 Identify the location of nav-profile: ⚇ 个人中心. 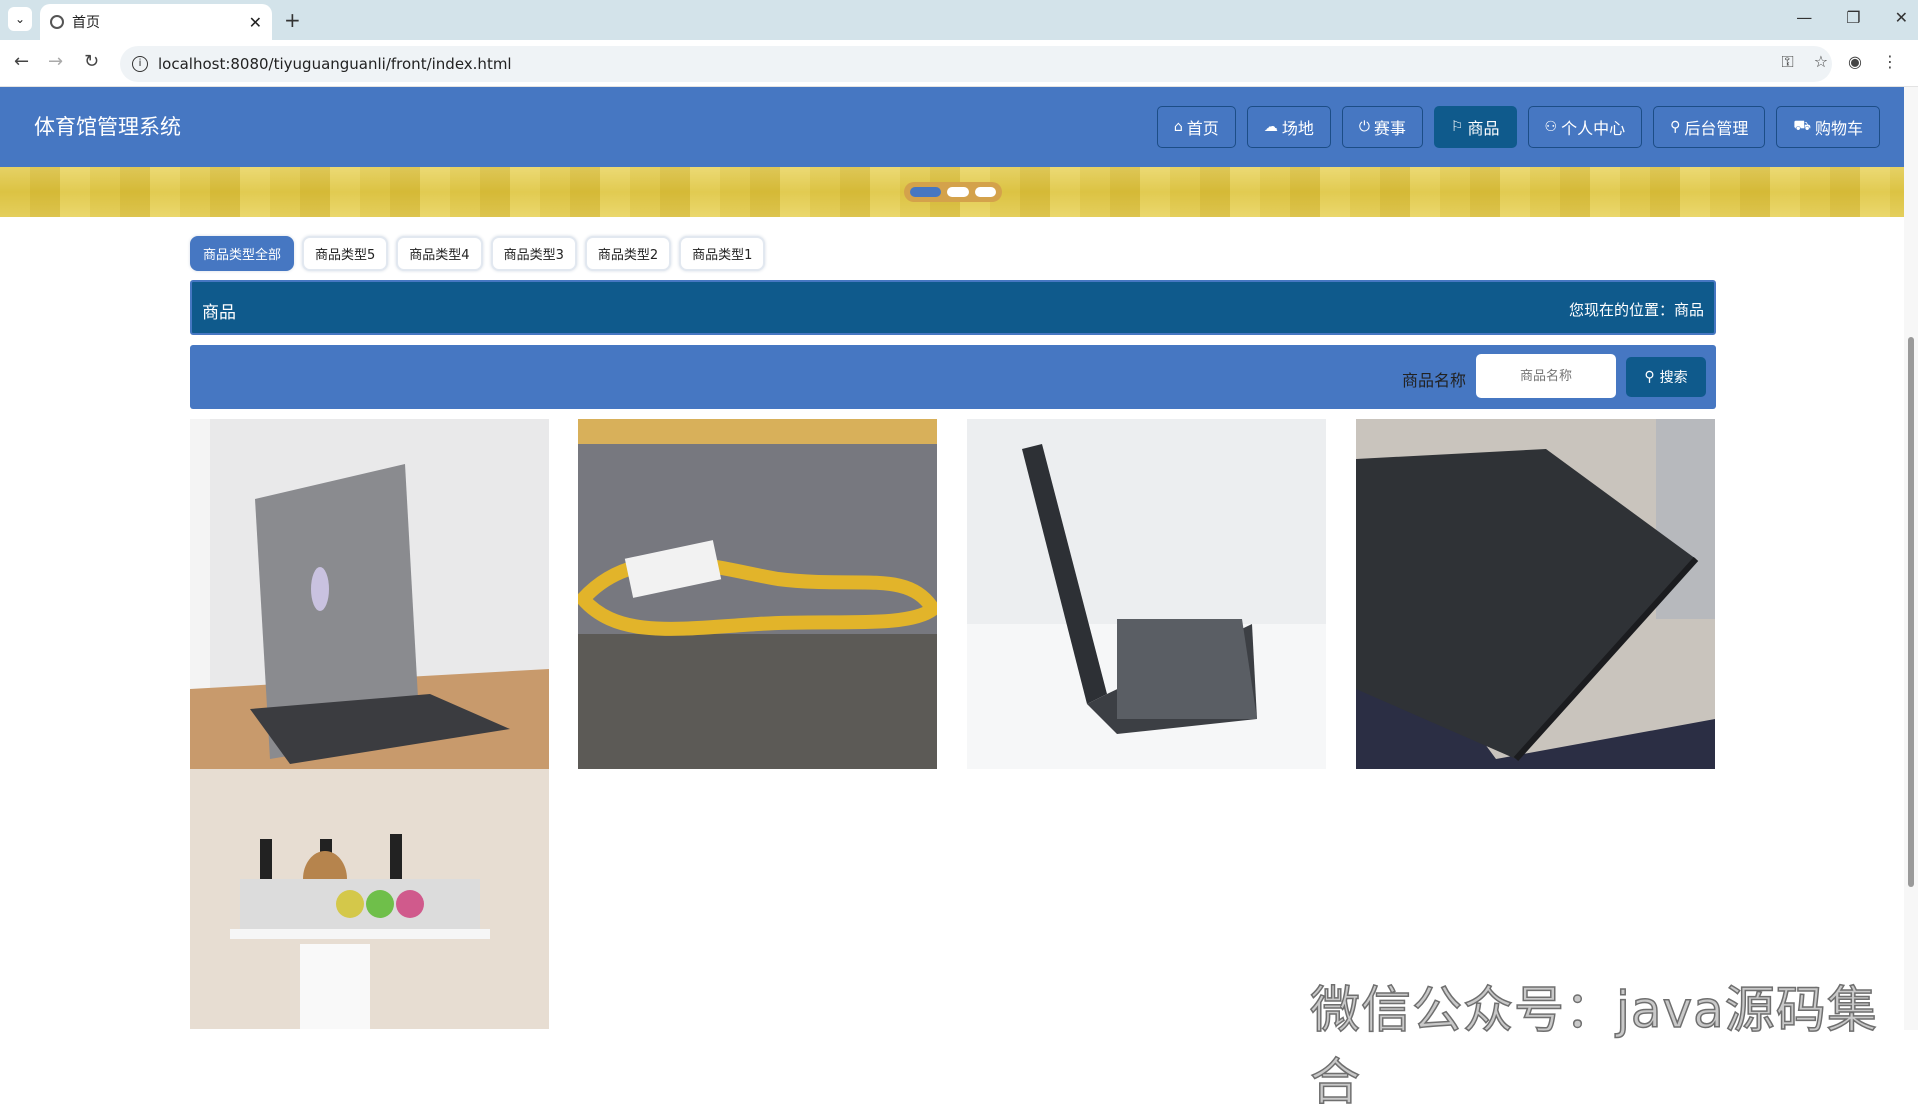
(1585, 127).